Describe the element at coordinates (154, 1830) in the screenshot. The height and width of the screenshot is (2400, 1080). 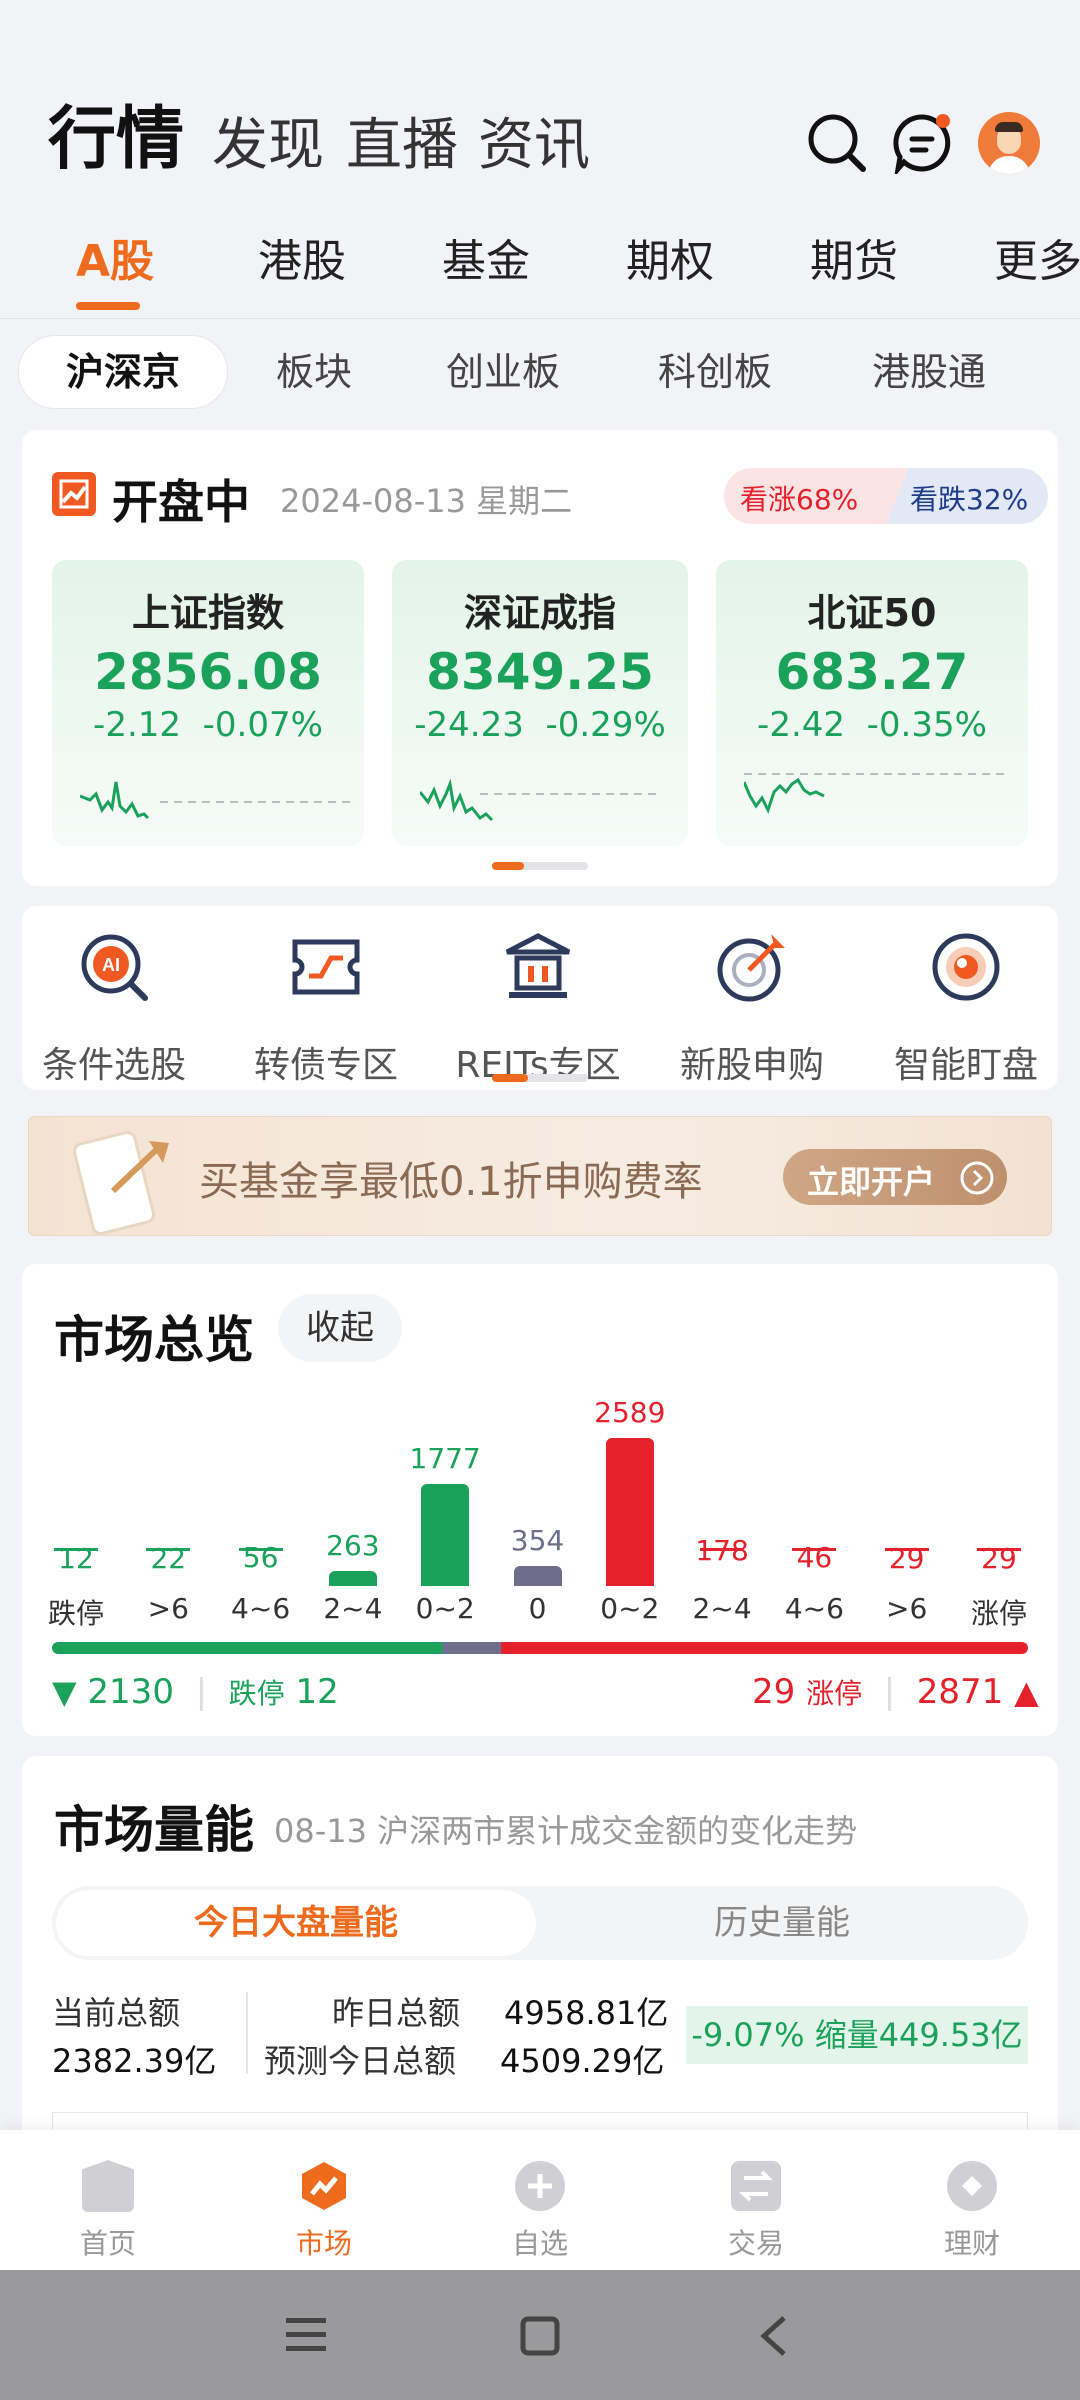
I see `market-volume-title: 市场量能` at that location.